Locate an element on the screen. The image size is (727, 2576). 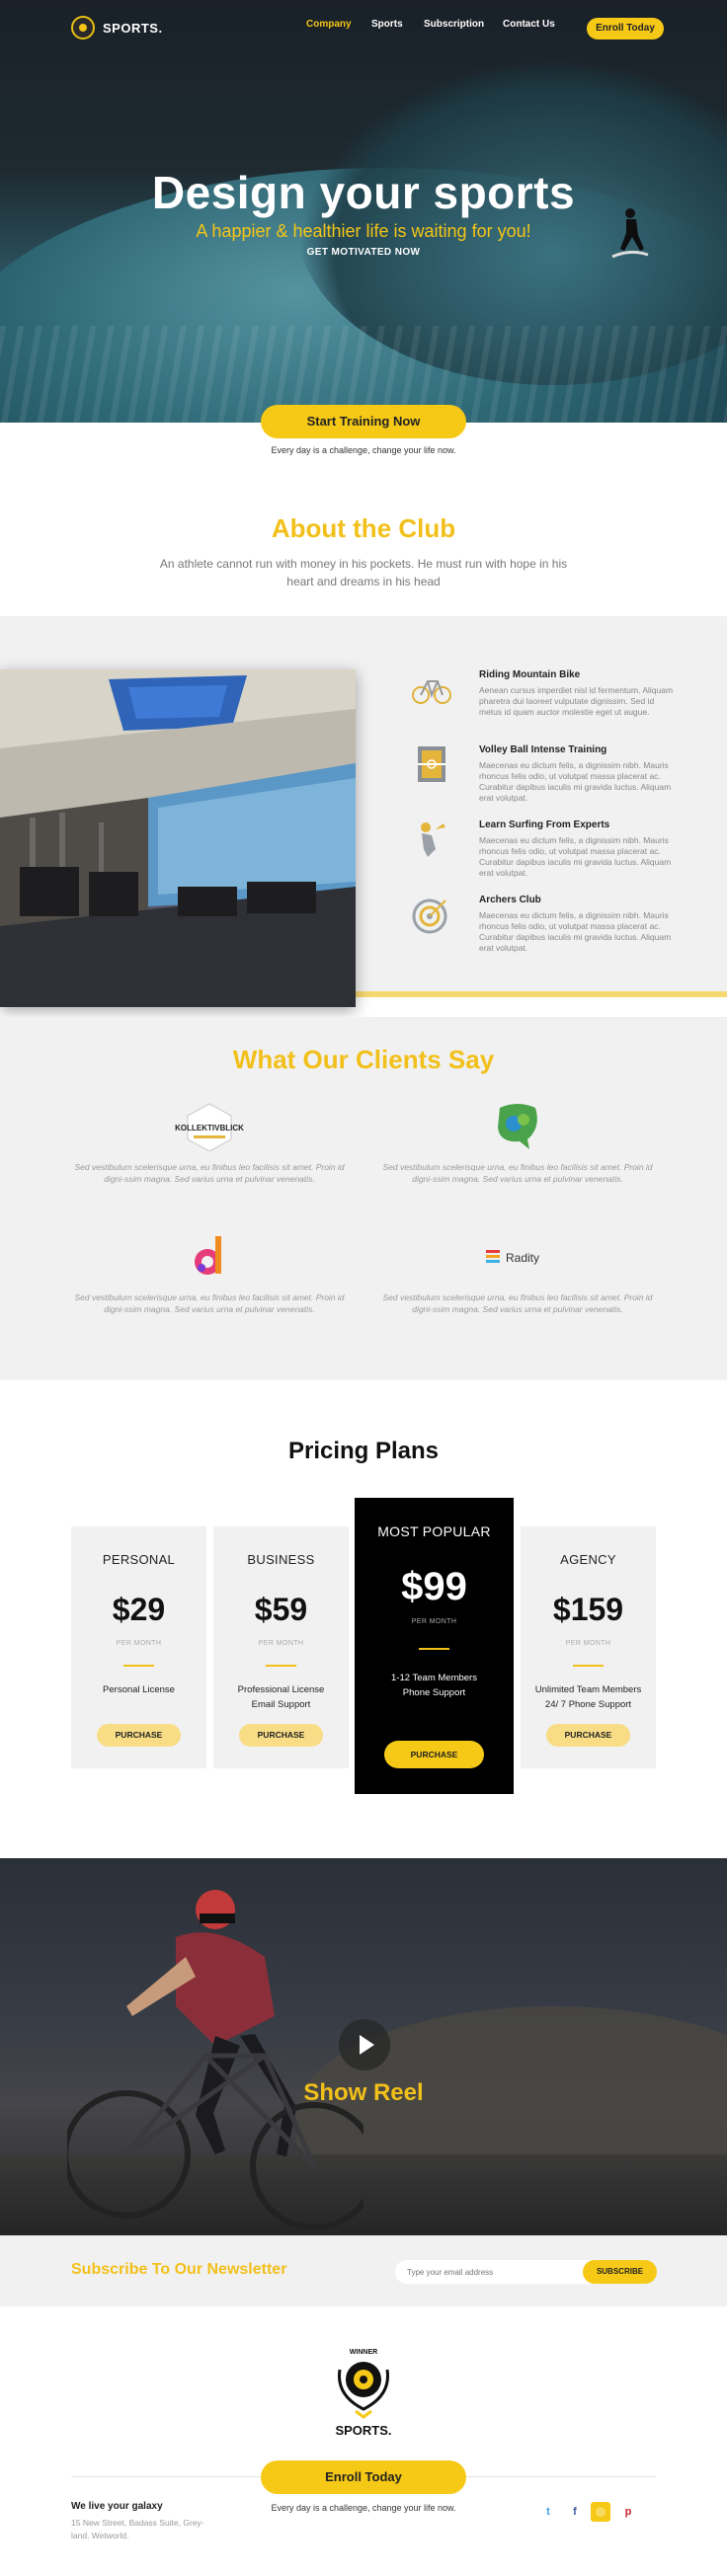
nav-company: Company is located at coordinates (329, 24).